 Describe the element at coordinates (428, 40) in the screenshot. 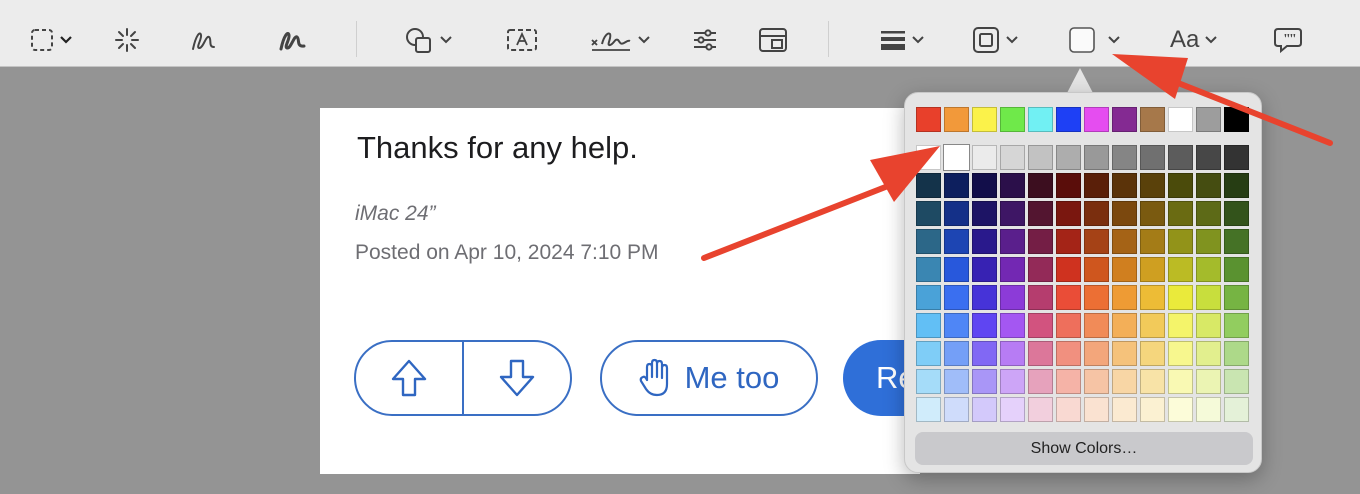

I see `shapes-tool-button` at that location.